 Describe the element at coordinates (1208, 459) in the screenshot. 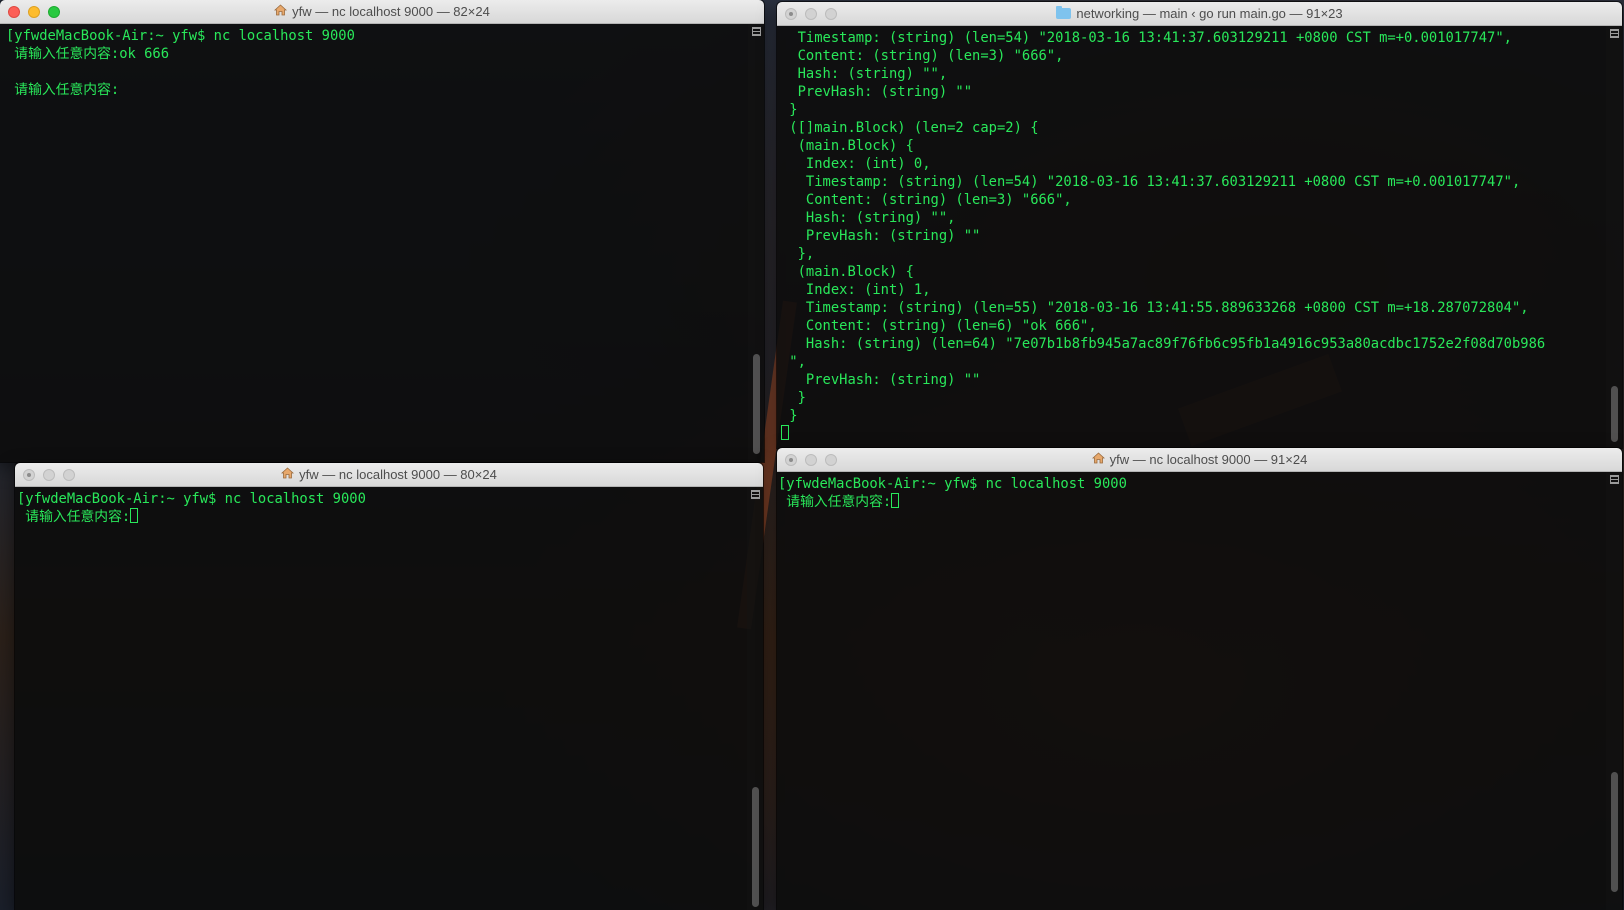

I see `window-title-text: yfw — nc localhost 9000 — 91×24` at that location.